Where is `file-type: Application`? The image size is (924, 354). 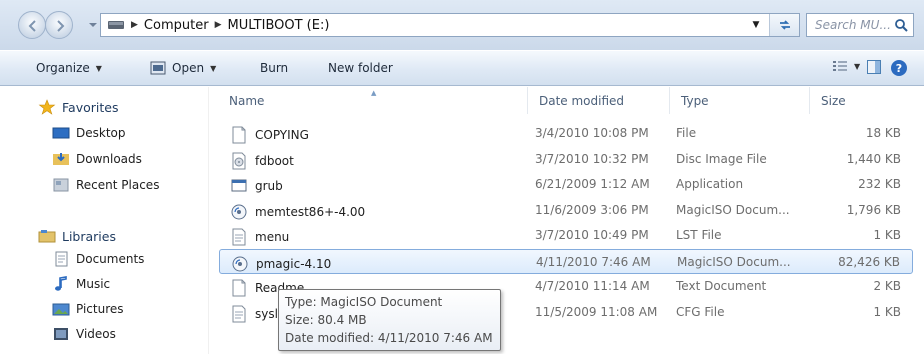 file-type: Application is located at coordinates (710, 184).